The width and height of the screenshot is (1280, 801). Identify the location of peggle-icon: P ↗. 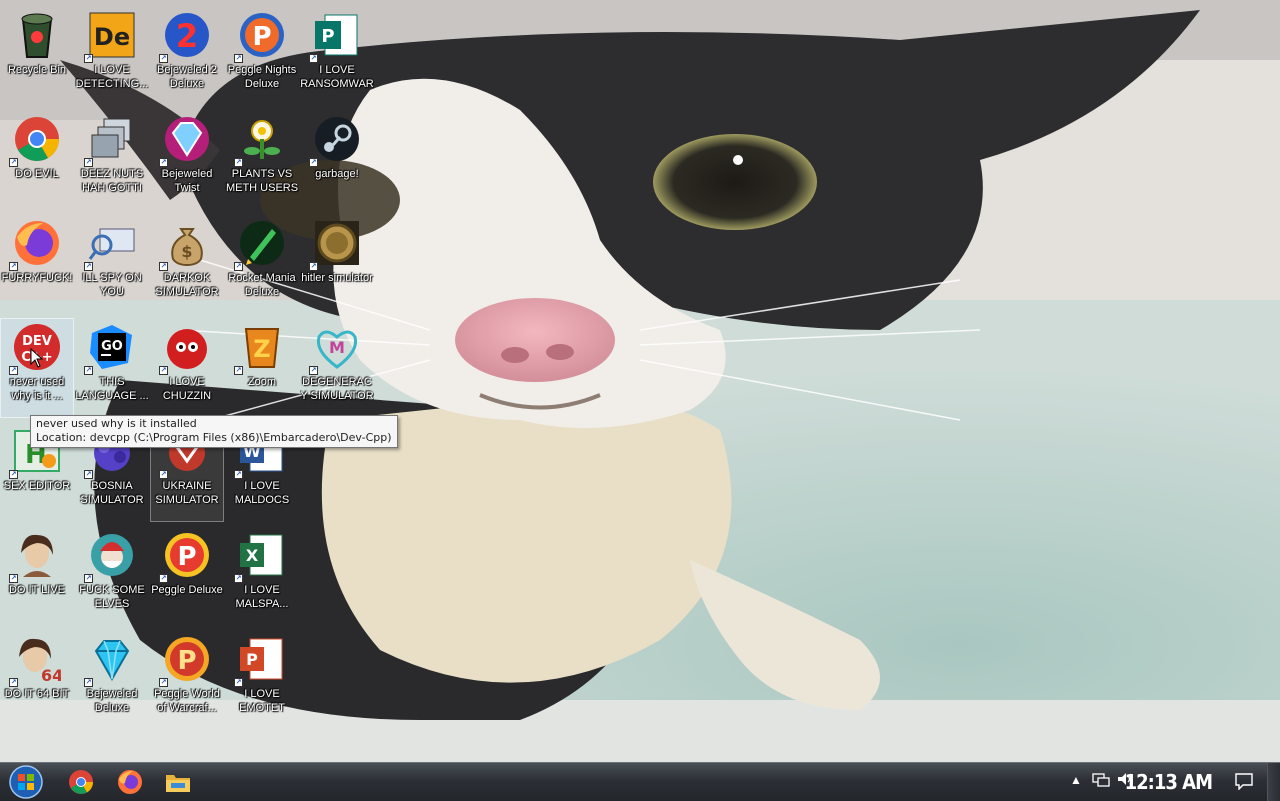
(185, 557).